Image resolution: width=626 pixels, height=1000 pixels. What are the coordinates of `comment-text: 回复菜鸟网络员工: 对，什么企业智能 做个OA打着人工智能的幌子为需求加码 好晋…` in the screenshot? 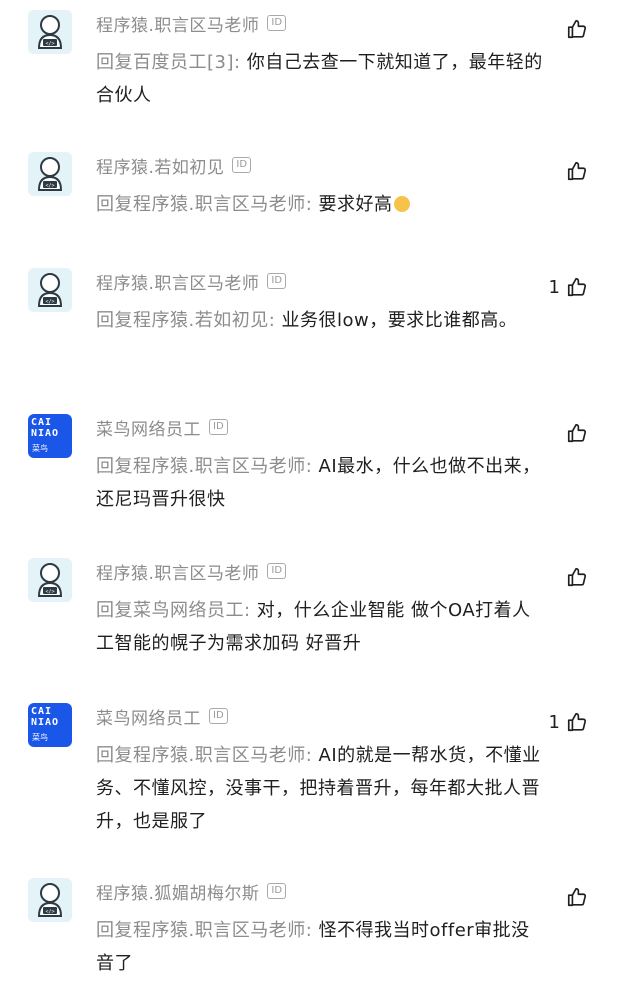 It's located at (320, 627).